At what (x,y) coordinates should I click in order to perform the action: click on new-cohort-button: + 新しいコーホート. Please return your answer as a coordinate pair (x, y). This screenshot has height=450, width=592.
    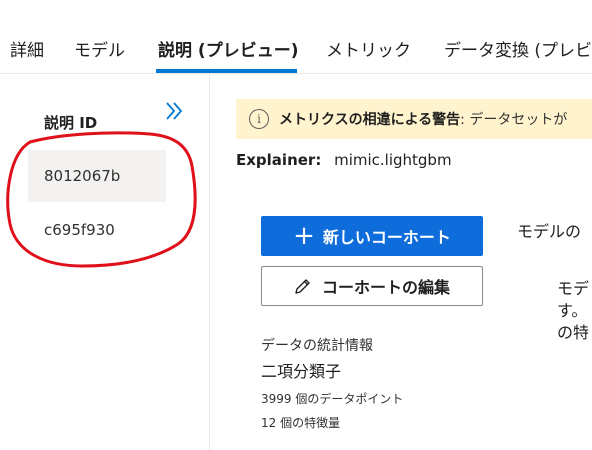
    Looking at the image, I should click on (372, 236).